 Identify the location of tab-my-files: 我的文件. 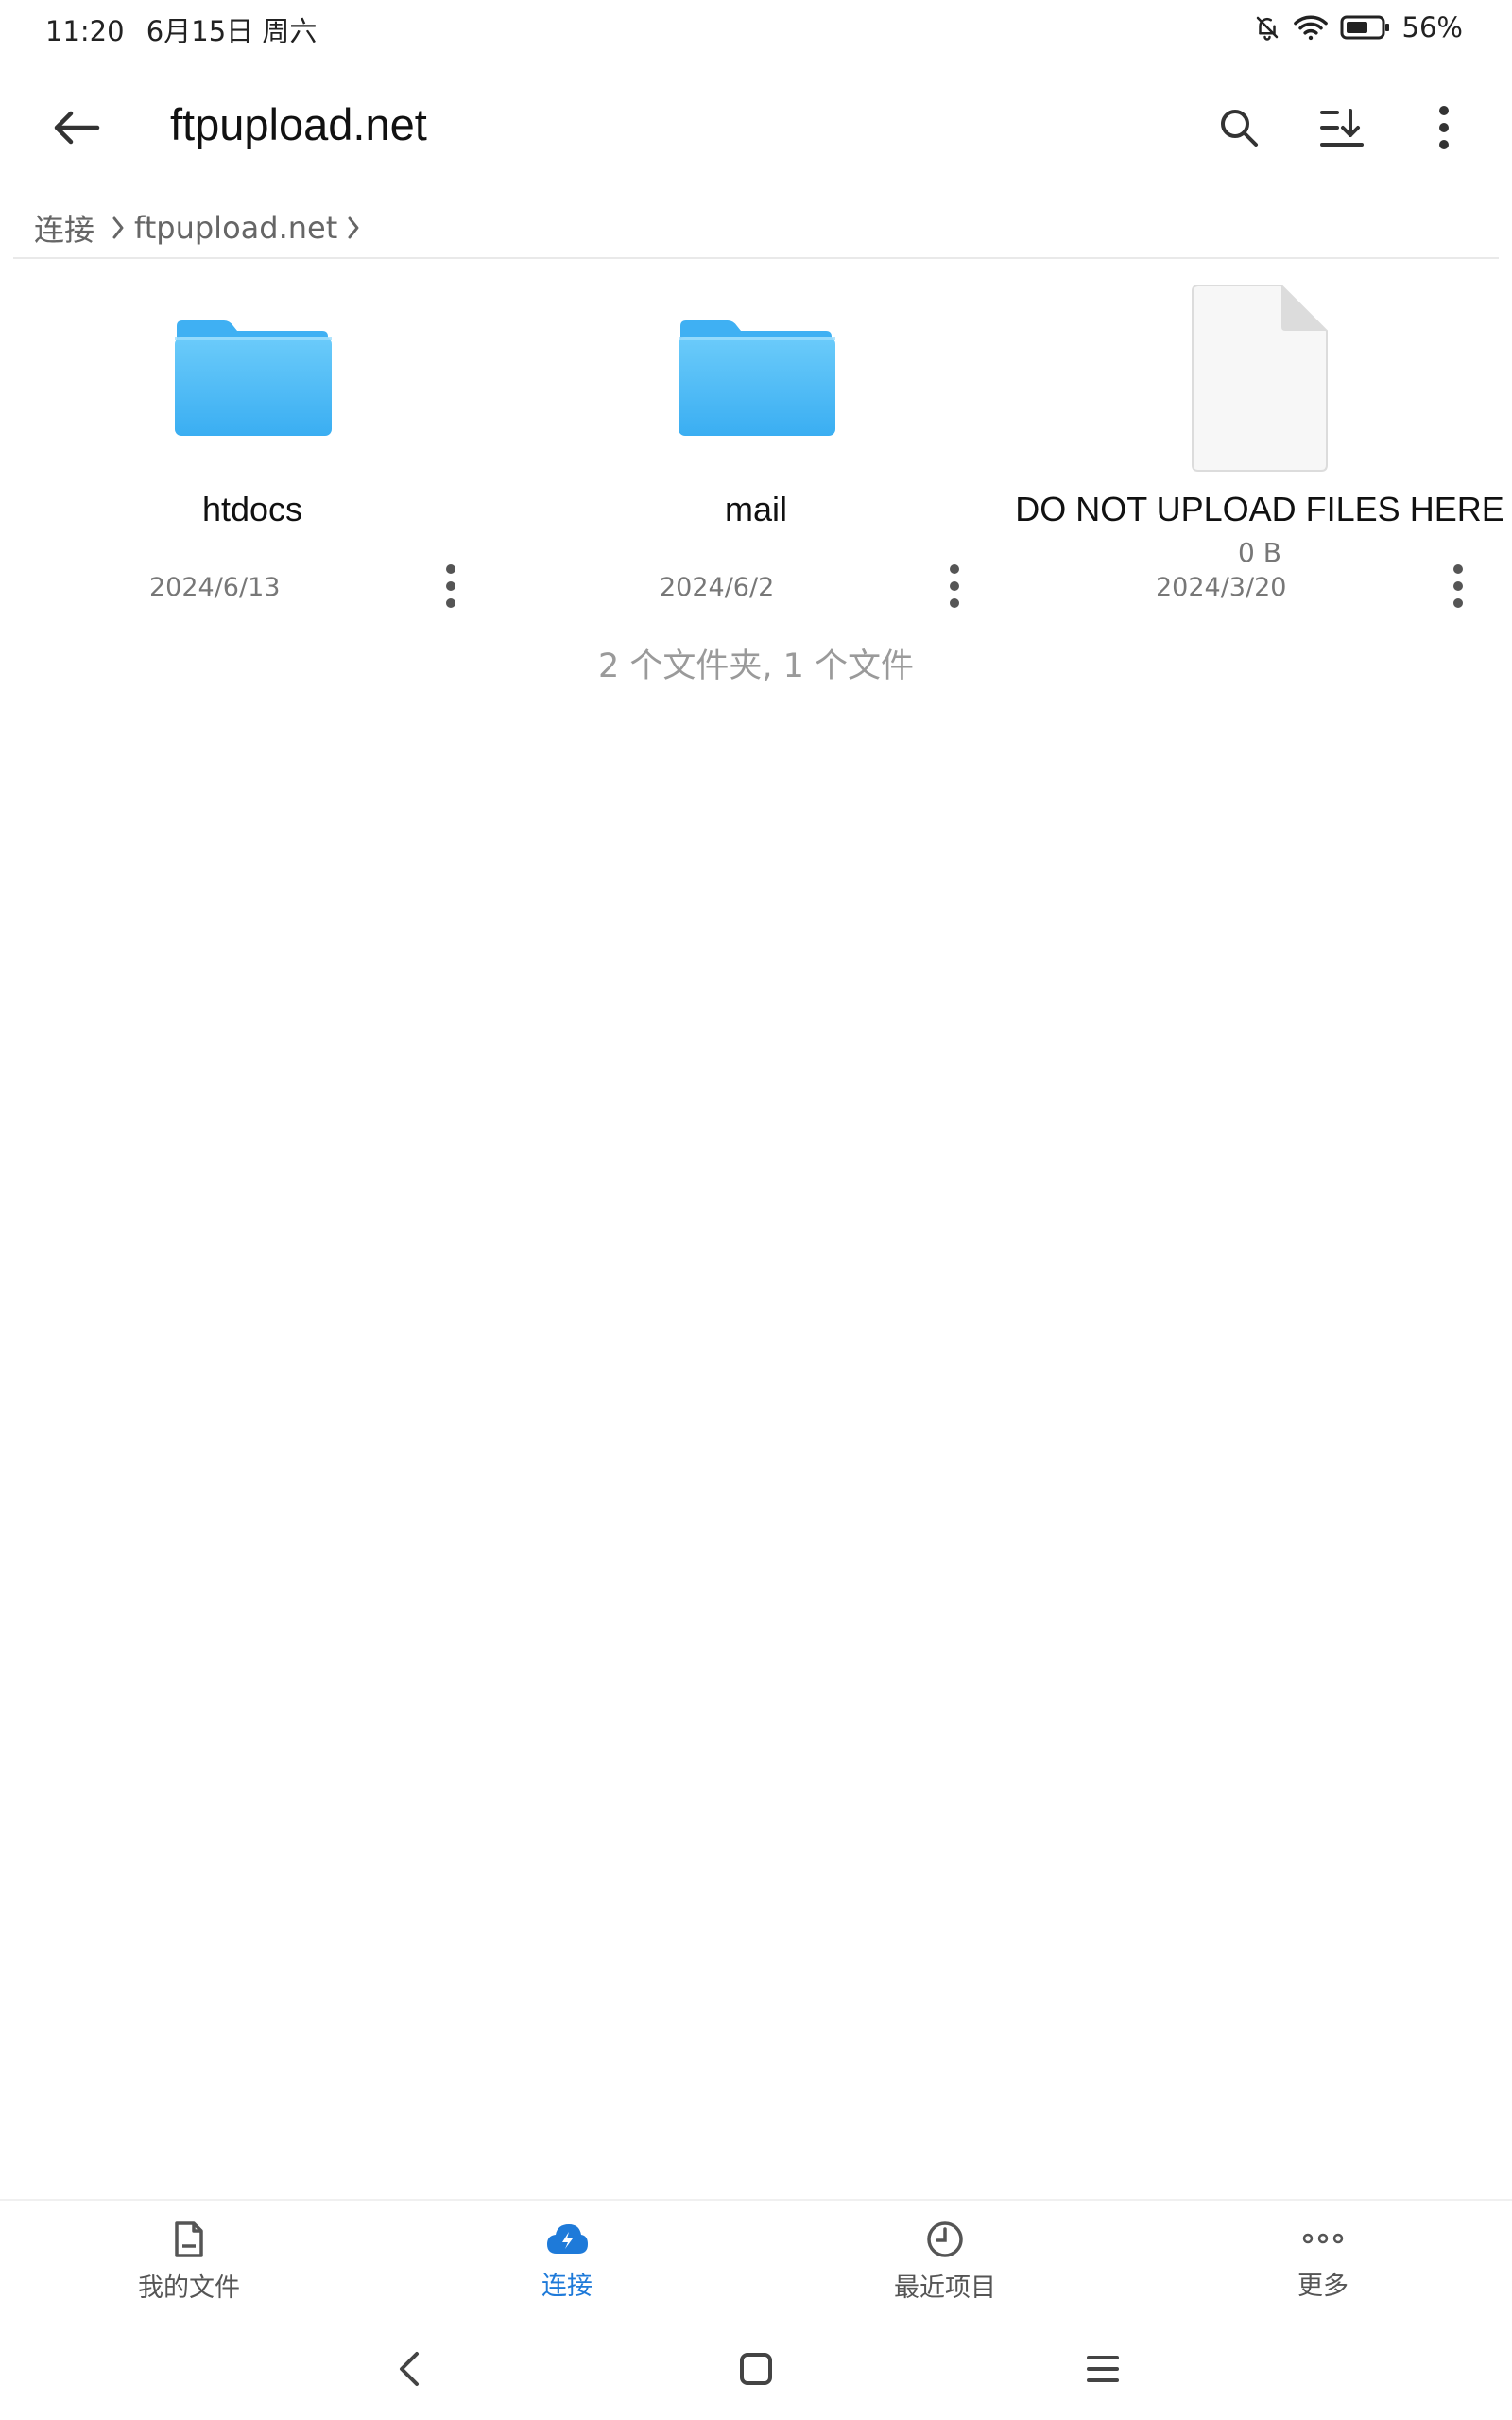
(189, 2257).